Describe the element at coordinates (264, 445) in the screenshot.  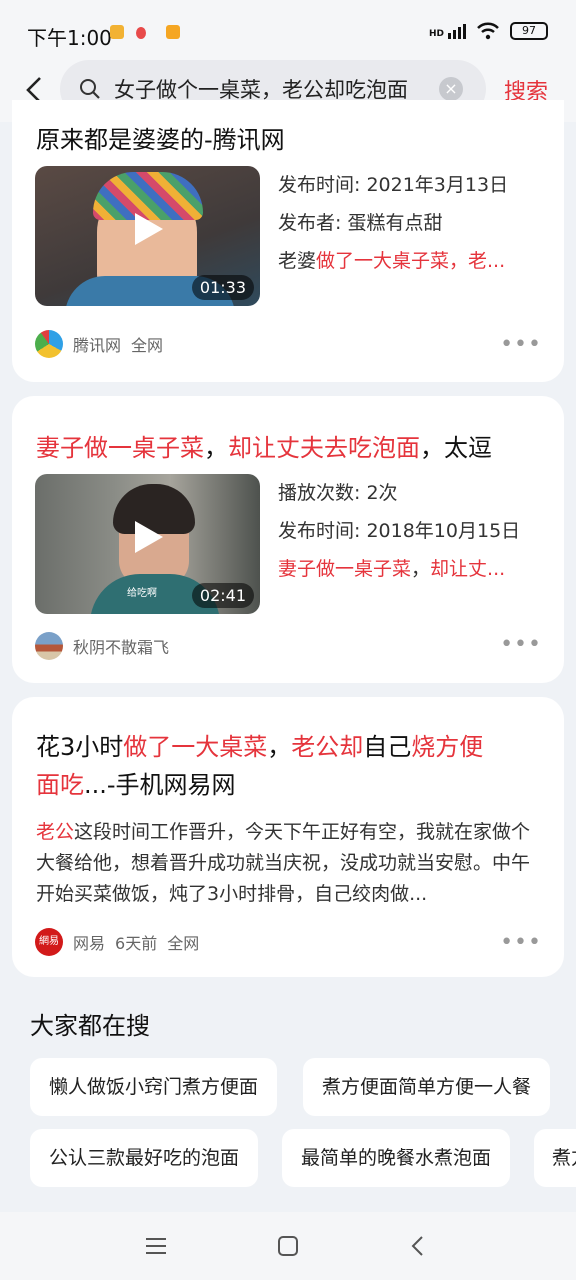
I see `result-title: 妻子做一桌子菜，却让丈夫去吃泡面，太逗` at that location.